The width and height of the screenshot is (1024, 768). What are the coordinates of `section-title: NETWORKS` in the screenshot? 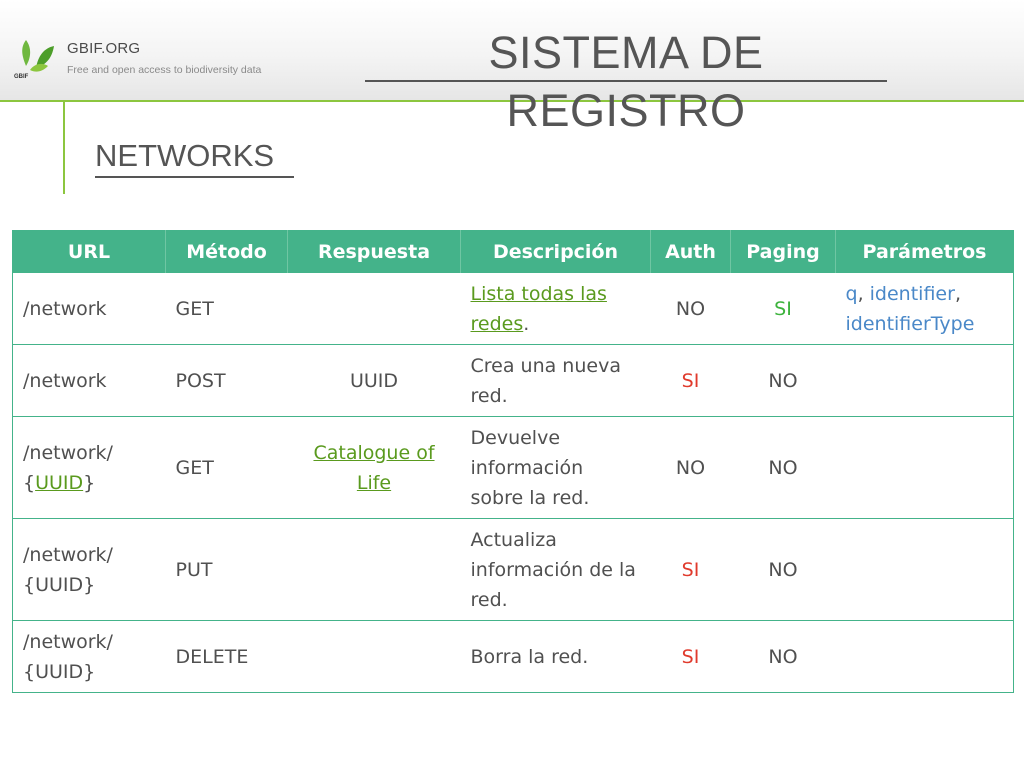 It's located at (194, 157).